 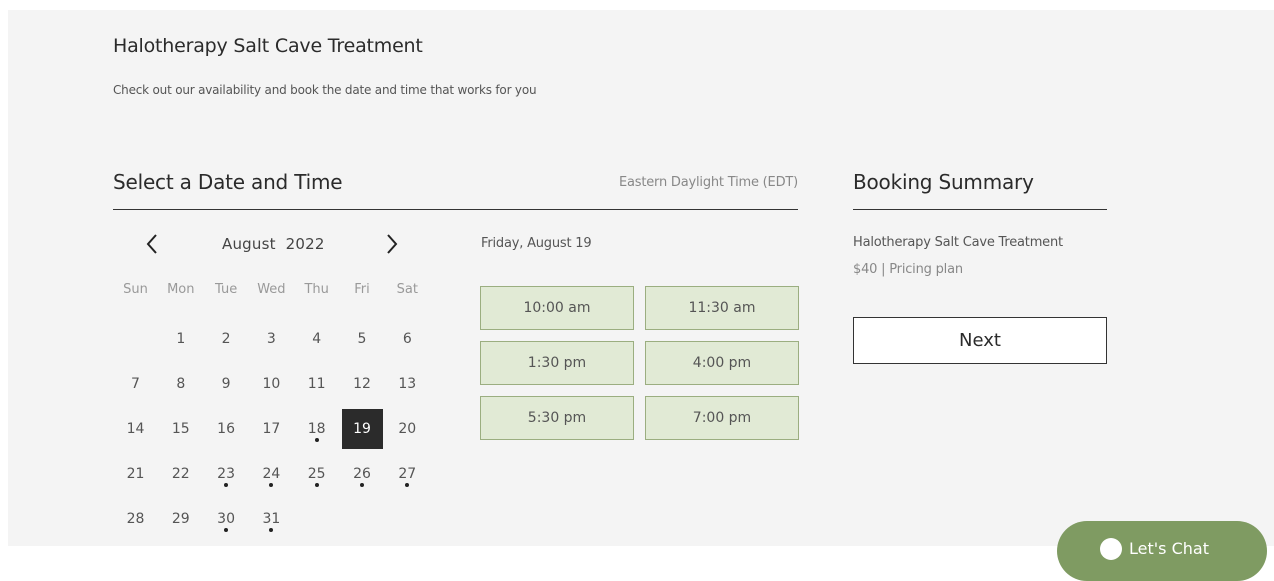 I want to click on calendar-day: 25, so click(x=316, y=474).